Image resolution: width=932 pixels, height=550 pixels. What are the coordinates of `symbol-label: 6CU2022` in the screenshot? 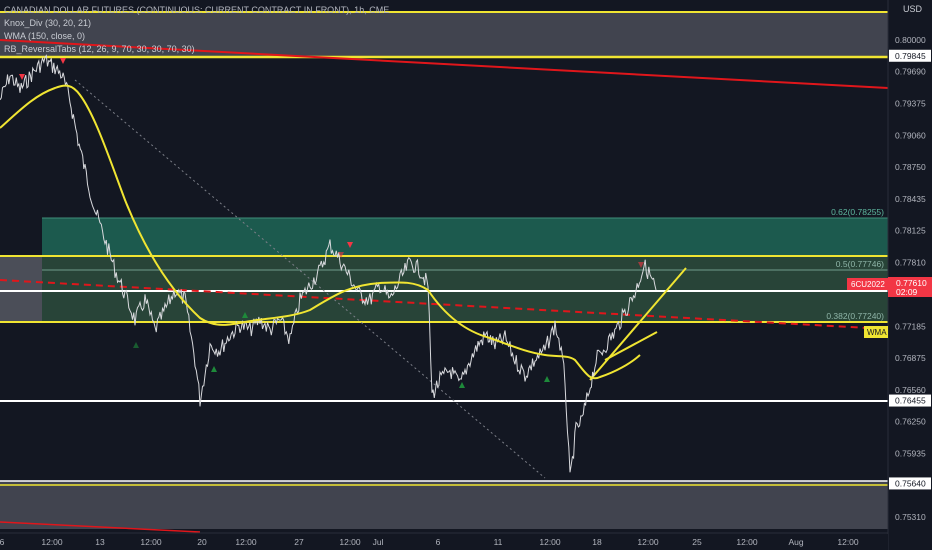 It's located at (868, 284).